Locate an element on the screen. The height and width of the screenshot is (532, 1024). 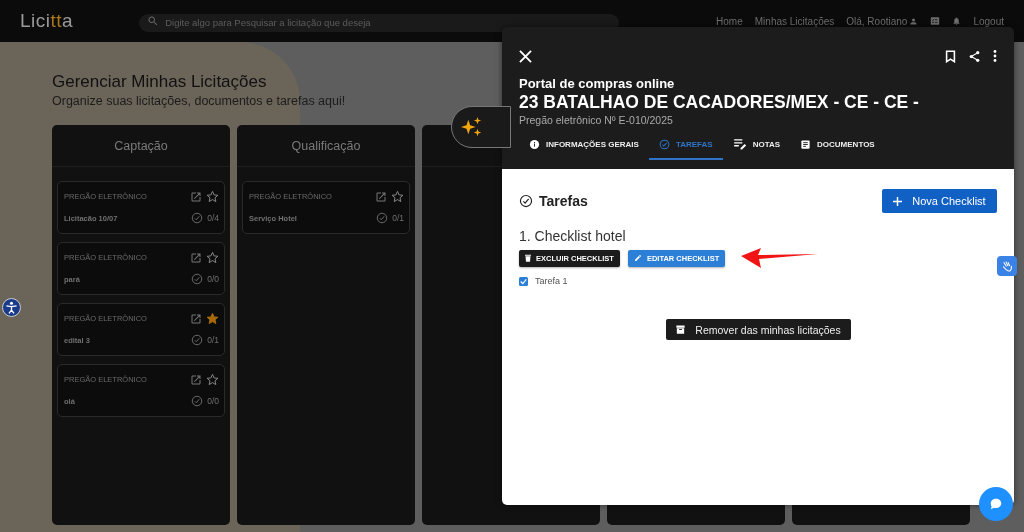
logo: Licitta is located at coordinates (47, 21).